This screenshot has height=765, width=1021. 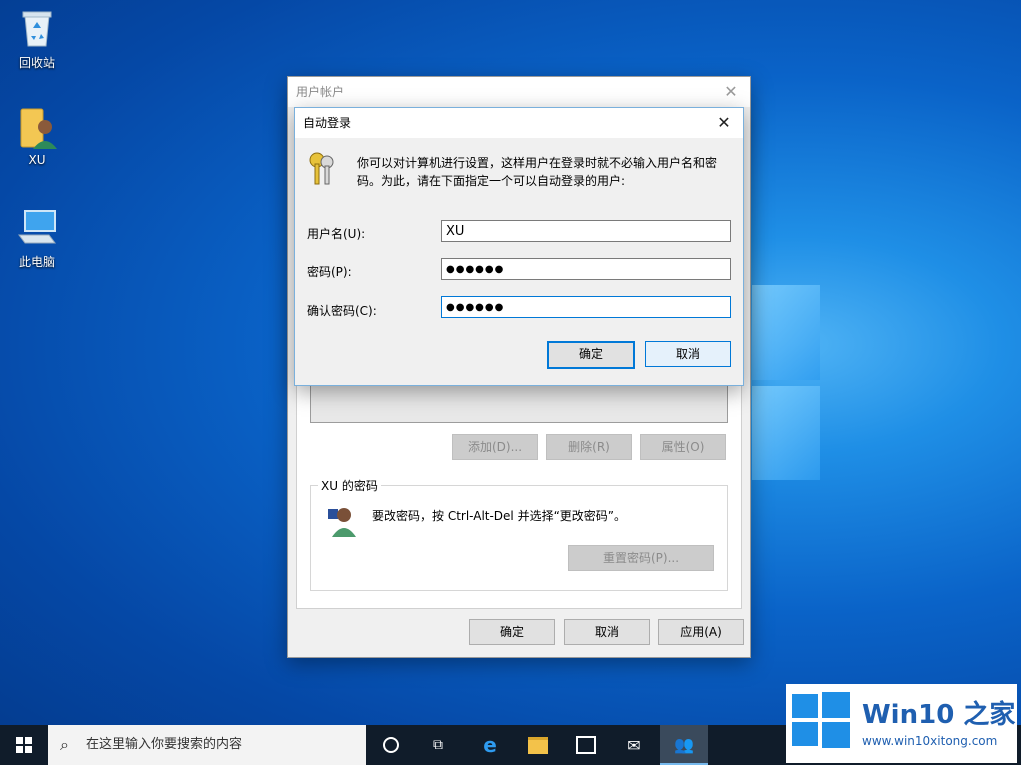 What do you see at coordinates (519, 403) in the screenshot?
I see `users-list` at bounding box center [519, 403].